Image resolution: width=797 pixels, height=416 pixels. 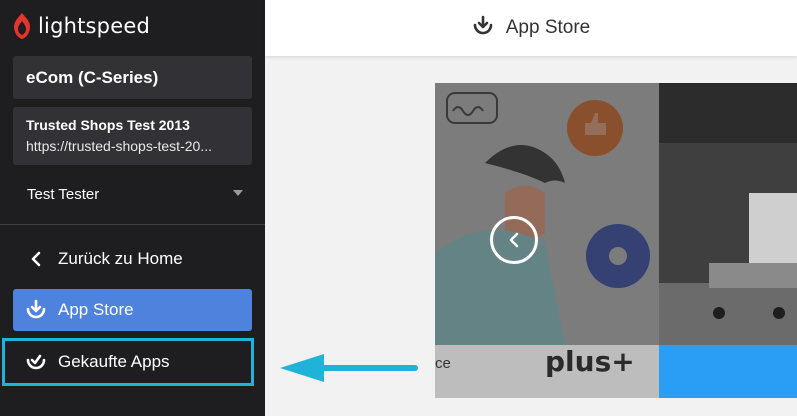 What do you see at coordinates (94, 26) in the screenshot?
I see `logo-text: lightspeed` at bounding box center [94, 26].